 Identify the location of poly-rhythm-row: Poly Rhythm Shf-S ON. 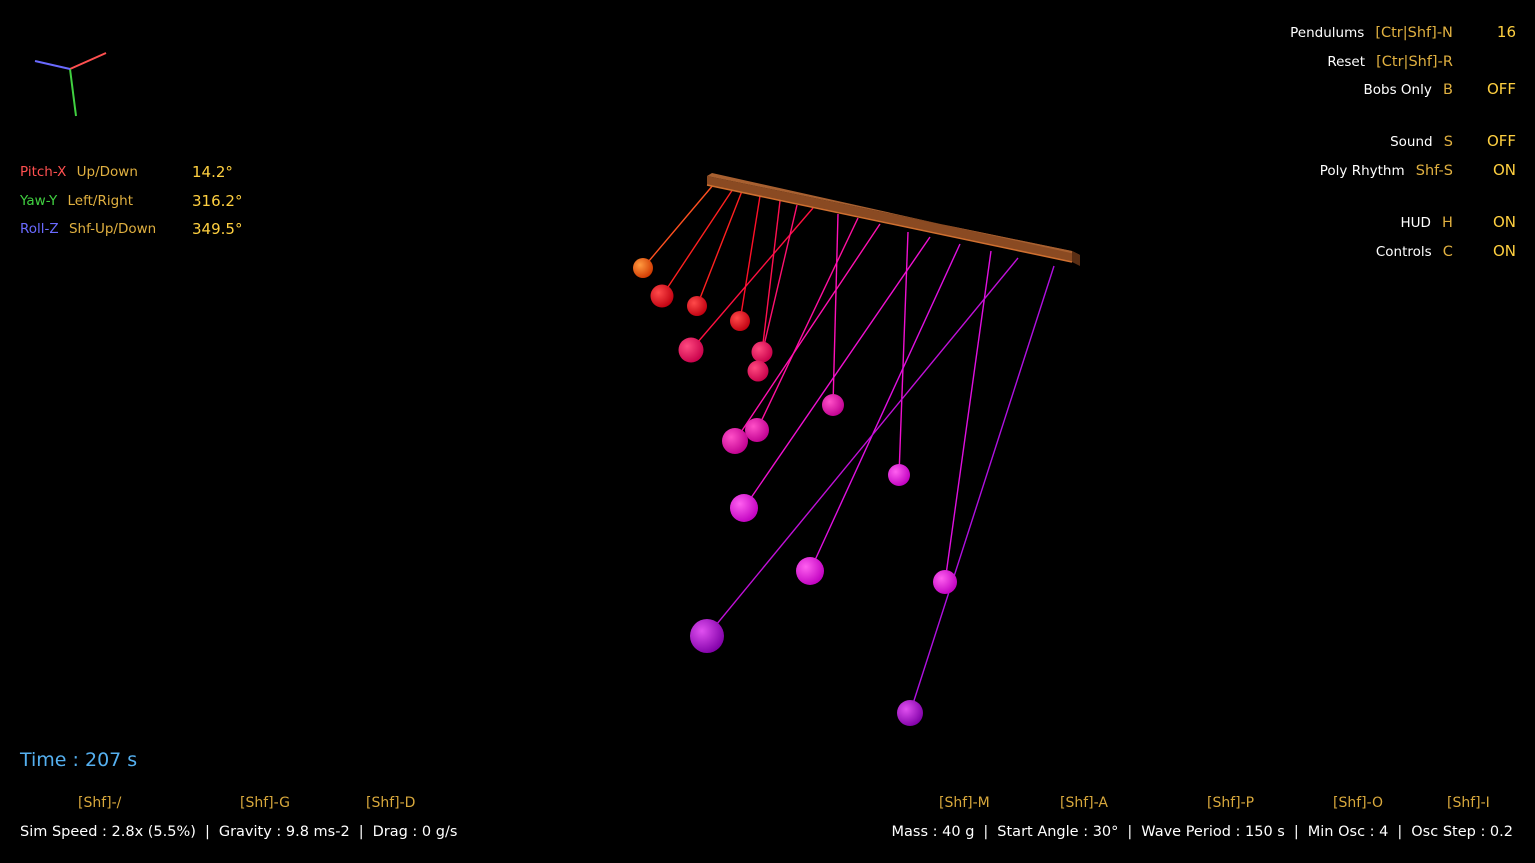
(1418, 170).